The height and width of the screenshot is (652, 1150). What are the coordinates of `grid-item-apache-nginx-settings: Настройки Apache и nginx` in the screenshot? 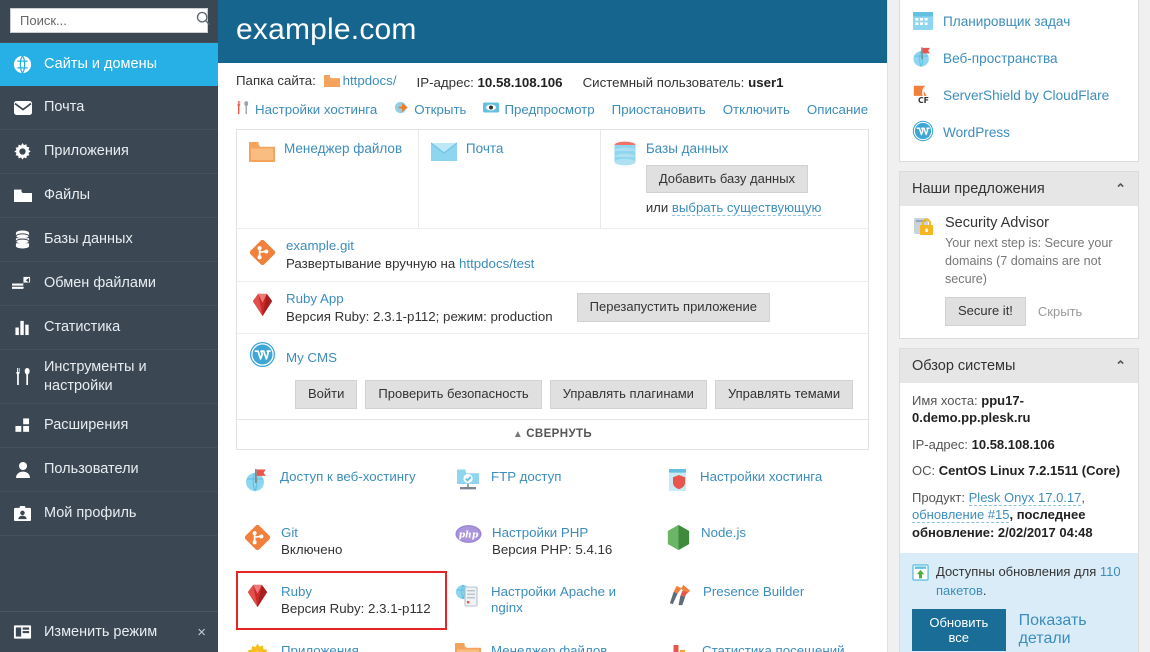 It's located at (552, 600).